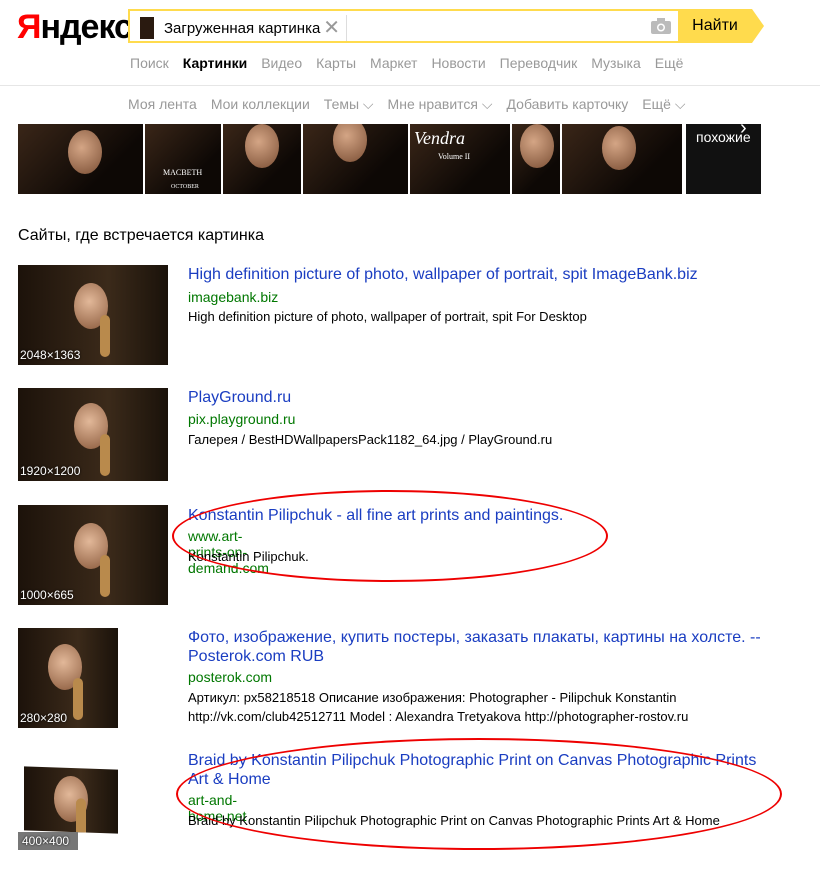 The width and height of the screenshot is (820, 878). Describe the element at coordinates (215, 63) in the screenshot. I see `tab-images: Картинки` at that location.